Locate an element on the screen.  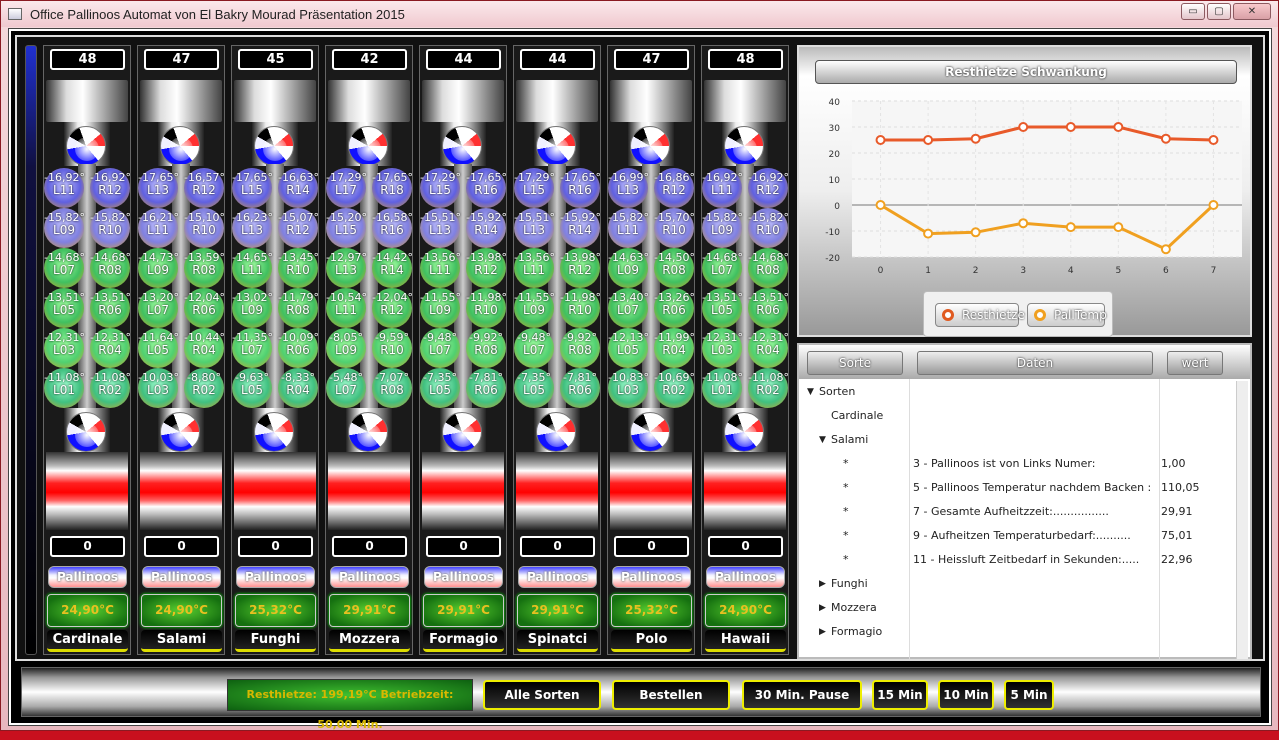
tree-item-label: Mozzera is located at coordinates (854, 607).